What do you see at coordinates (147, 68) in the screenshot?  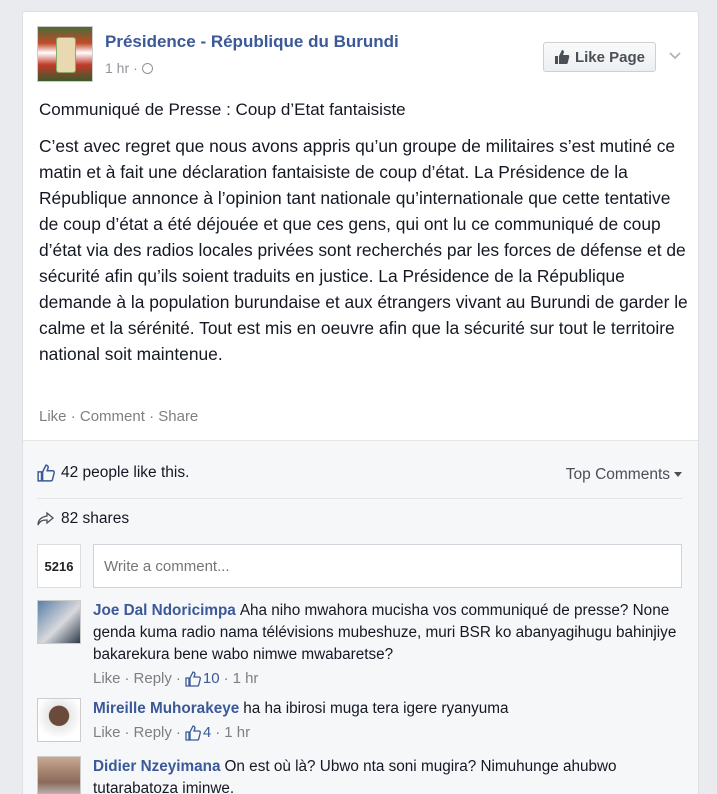 I see `globe-icon` at bounding box center [147, 68].